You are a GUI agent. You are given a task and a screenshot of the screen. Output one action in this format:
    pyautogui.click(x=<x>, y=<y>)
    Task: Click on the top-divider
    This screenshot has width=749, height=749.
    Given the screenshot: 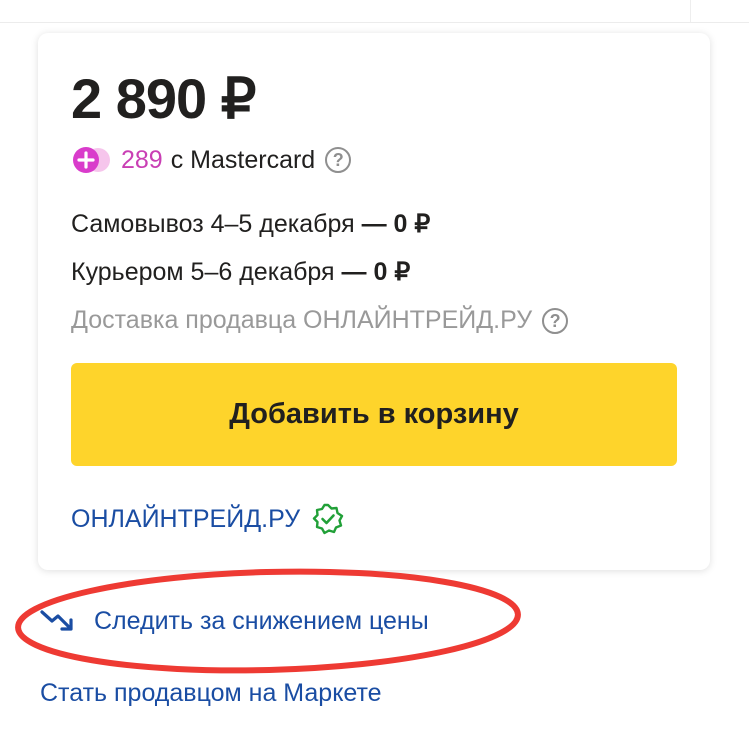 What is the action you would take?
    pyautogui.click(x=374, y=22)
    